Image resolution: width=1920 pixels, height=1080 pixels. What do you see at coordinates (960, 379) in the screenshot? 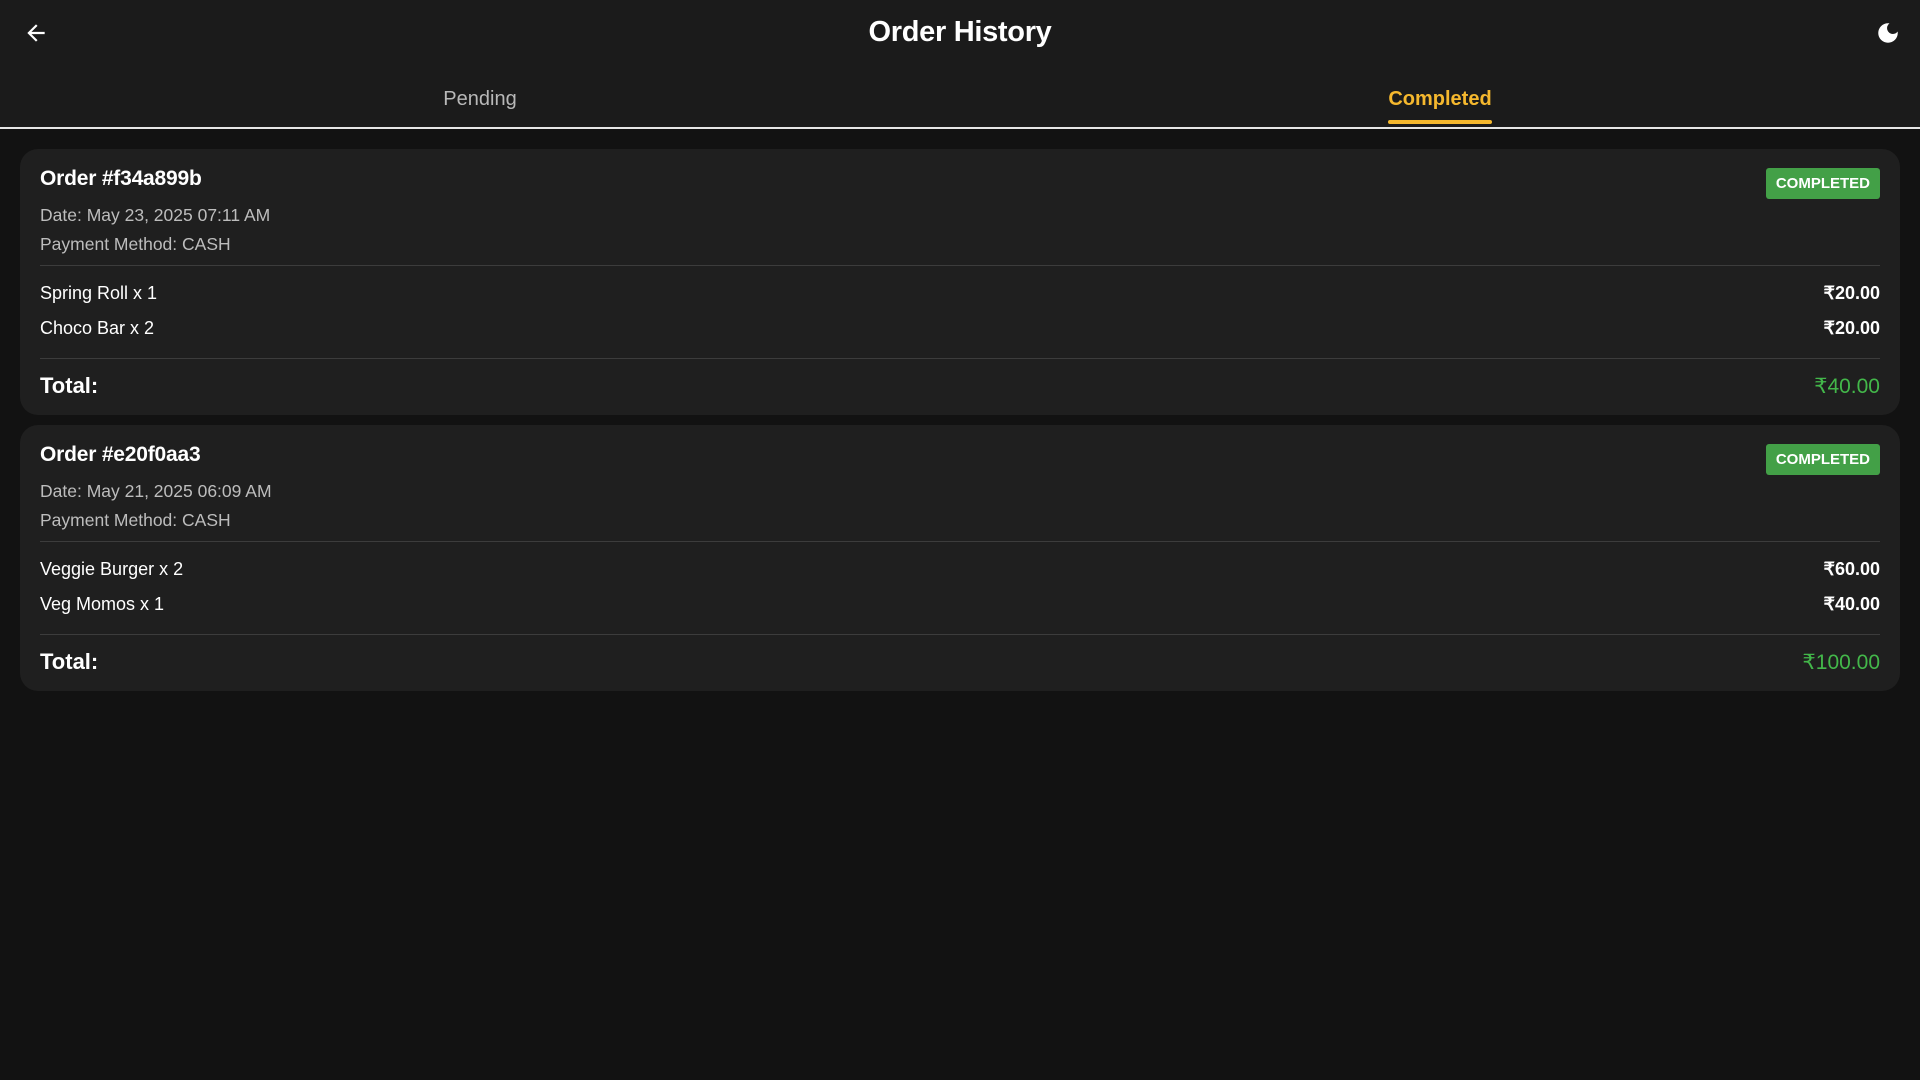
I see `order-total-row: Total: ₹40.00` at bounding box center [960, 379].